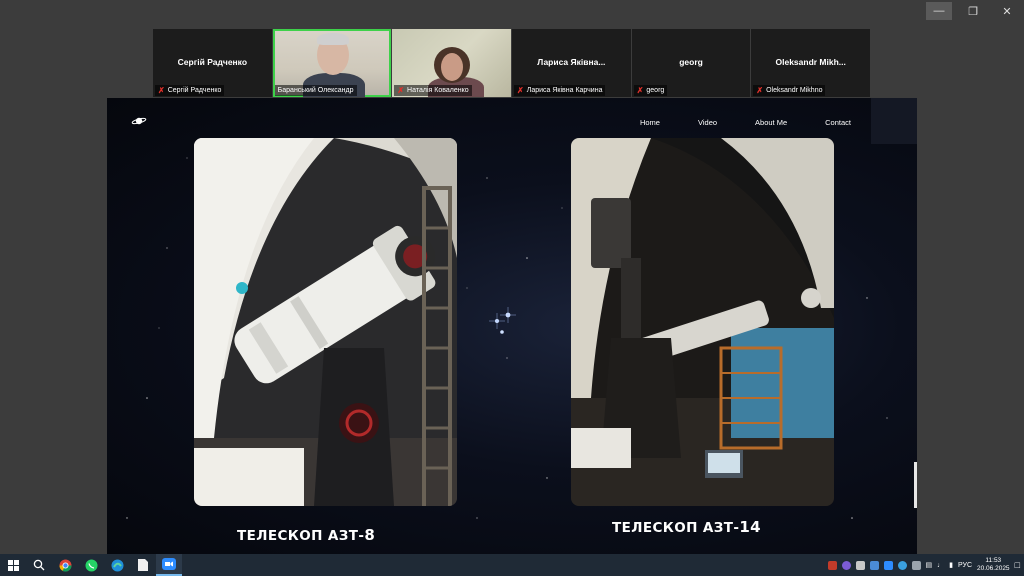 The width and height of the screenshot is (1024, 576). I want to click on windows-taskbar: ▤ ♩ ▮ РУС 11:53 20.06.2025 □, so click(512, 565).